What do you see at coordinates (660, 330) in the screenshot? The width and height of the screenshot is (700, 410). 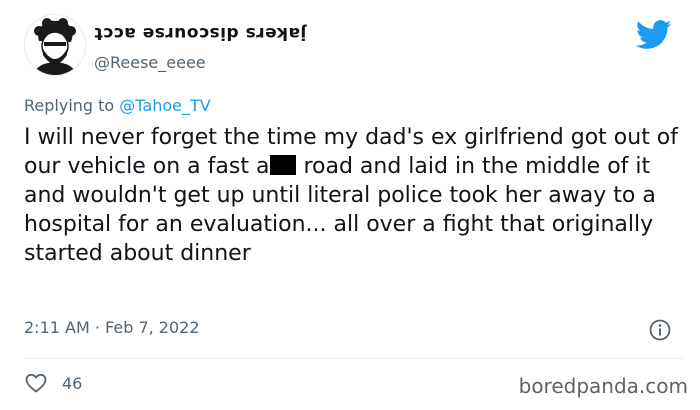 I see `info-icon` at bounding box center [660, 330].